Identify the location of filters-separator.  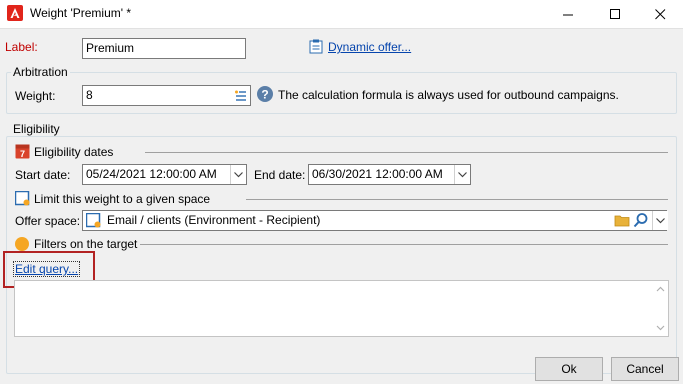
(404, 244).